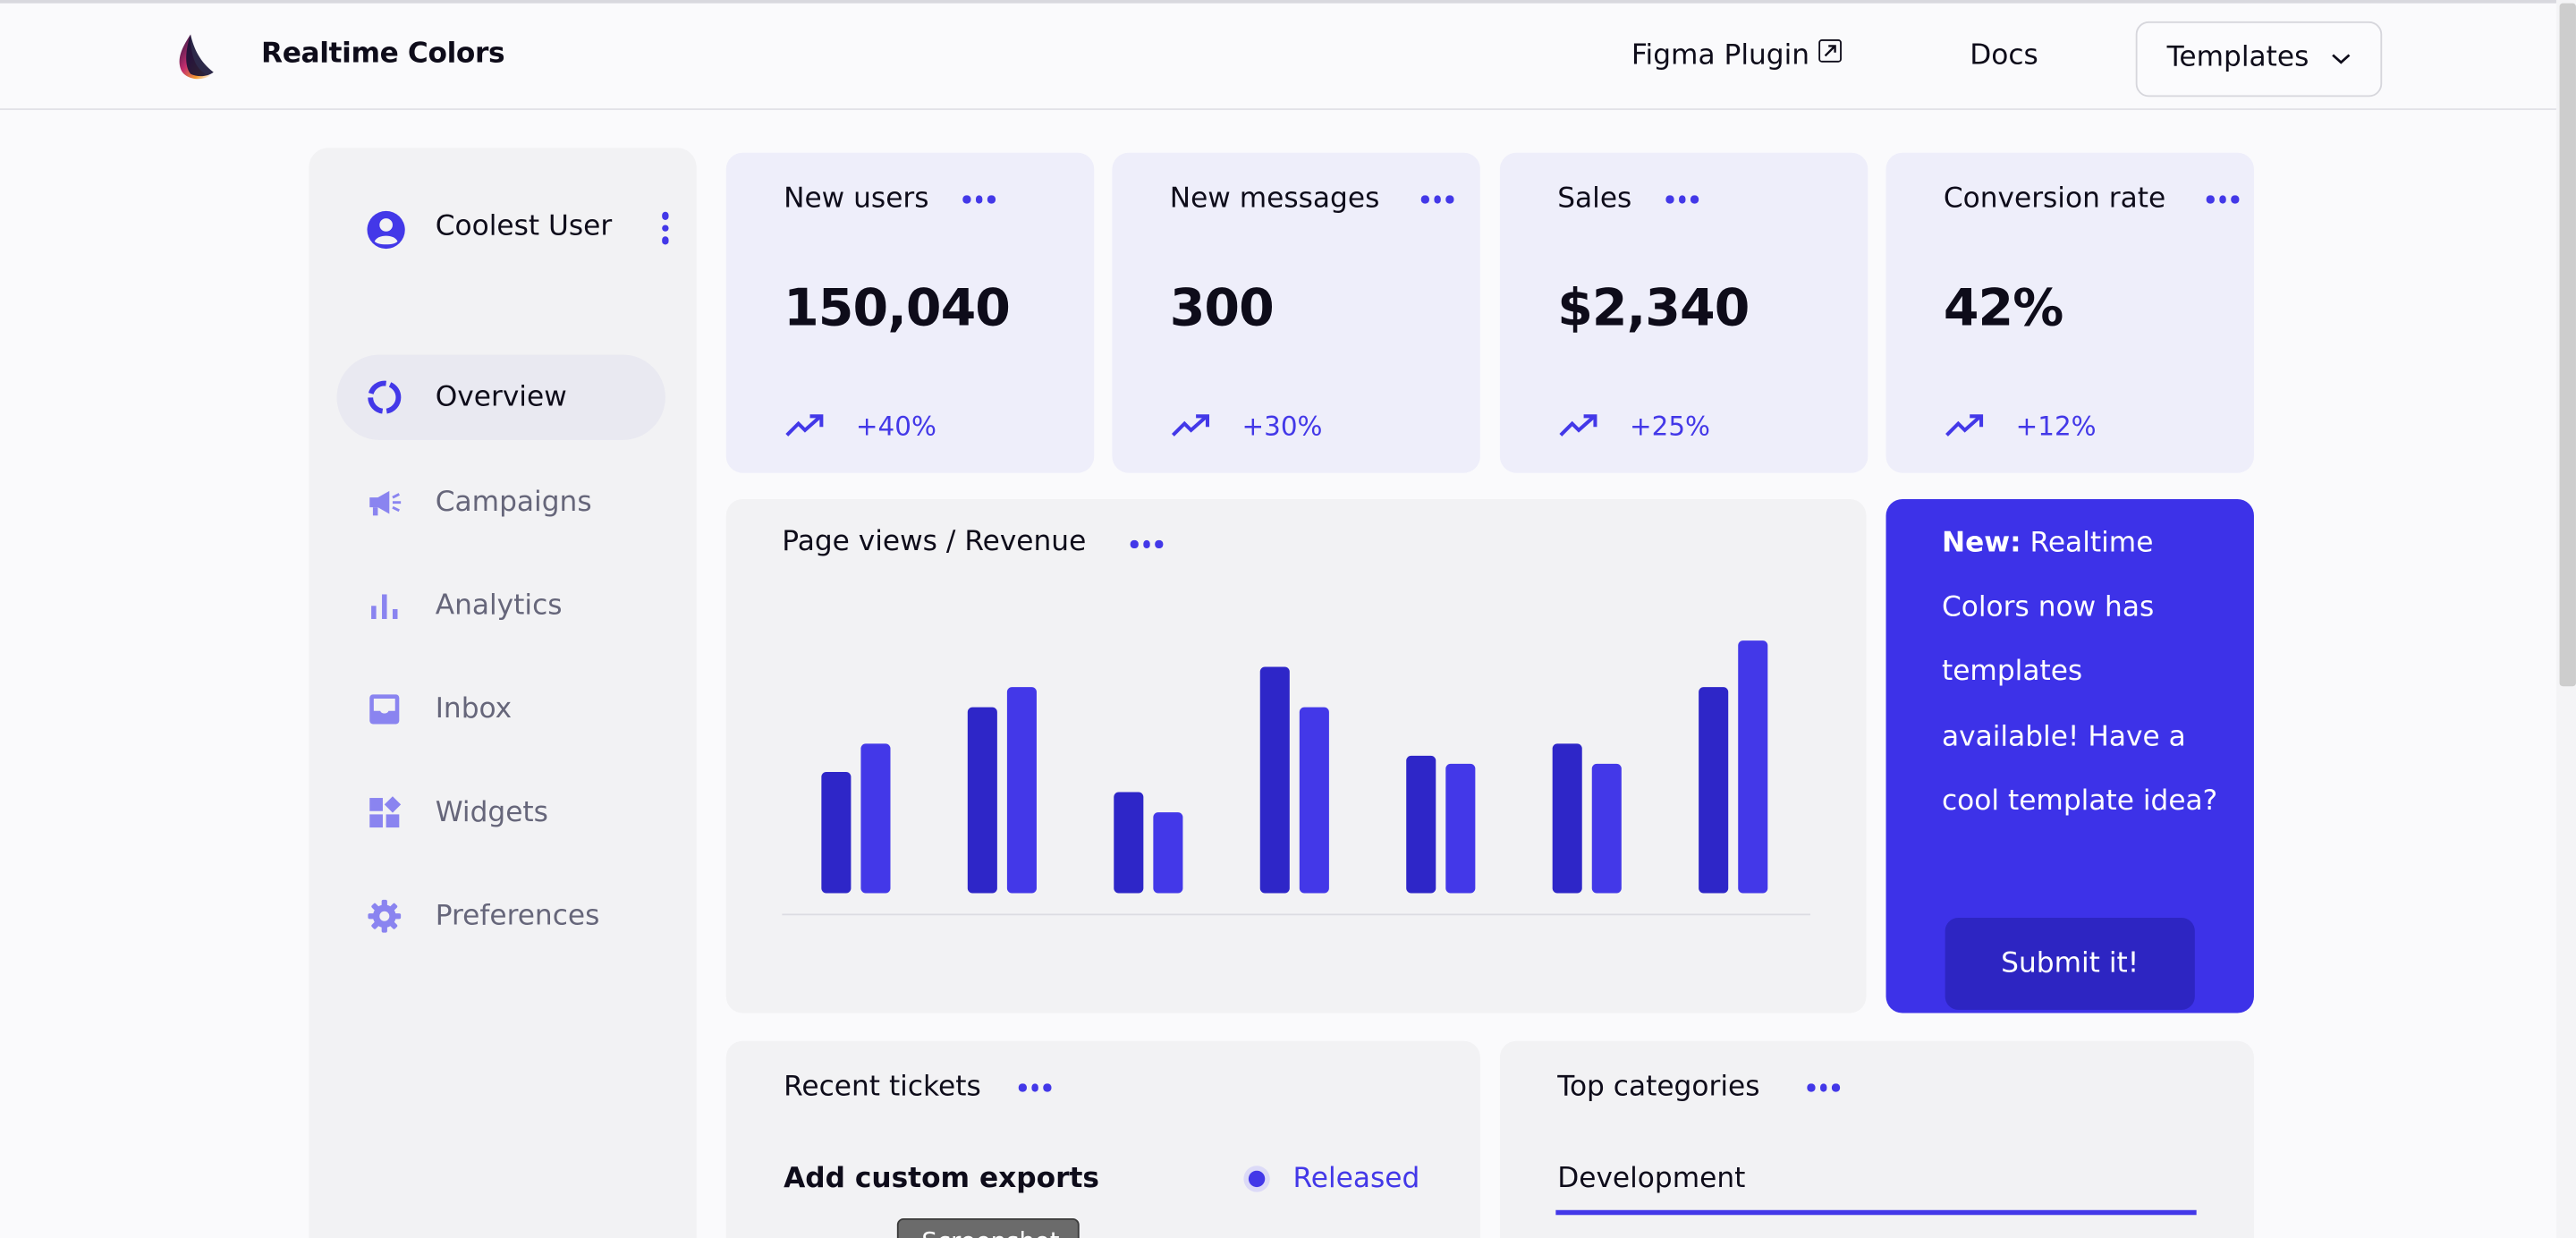 This screenshot has width=2576, height=1238. I want to click on stat-change: +30%, so click(1282, 426).